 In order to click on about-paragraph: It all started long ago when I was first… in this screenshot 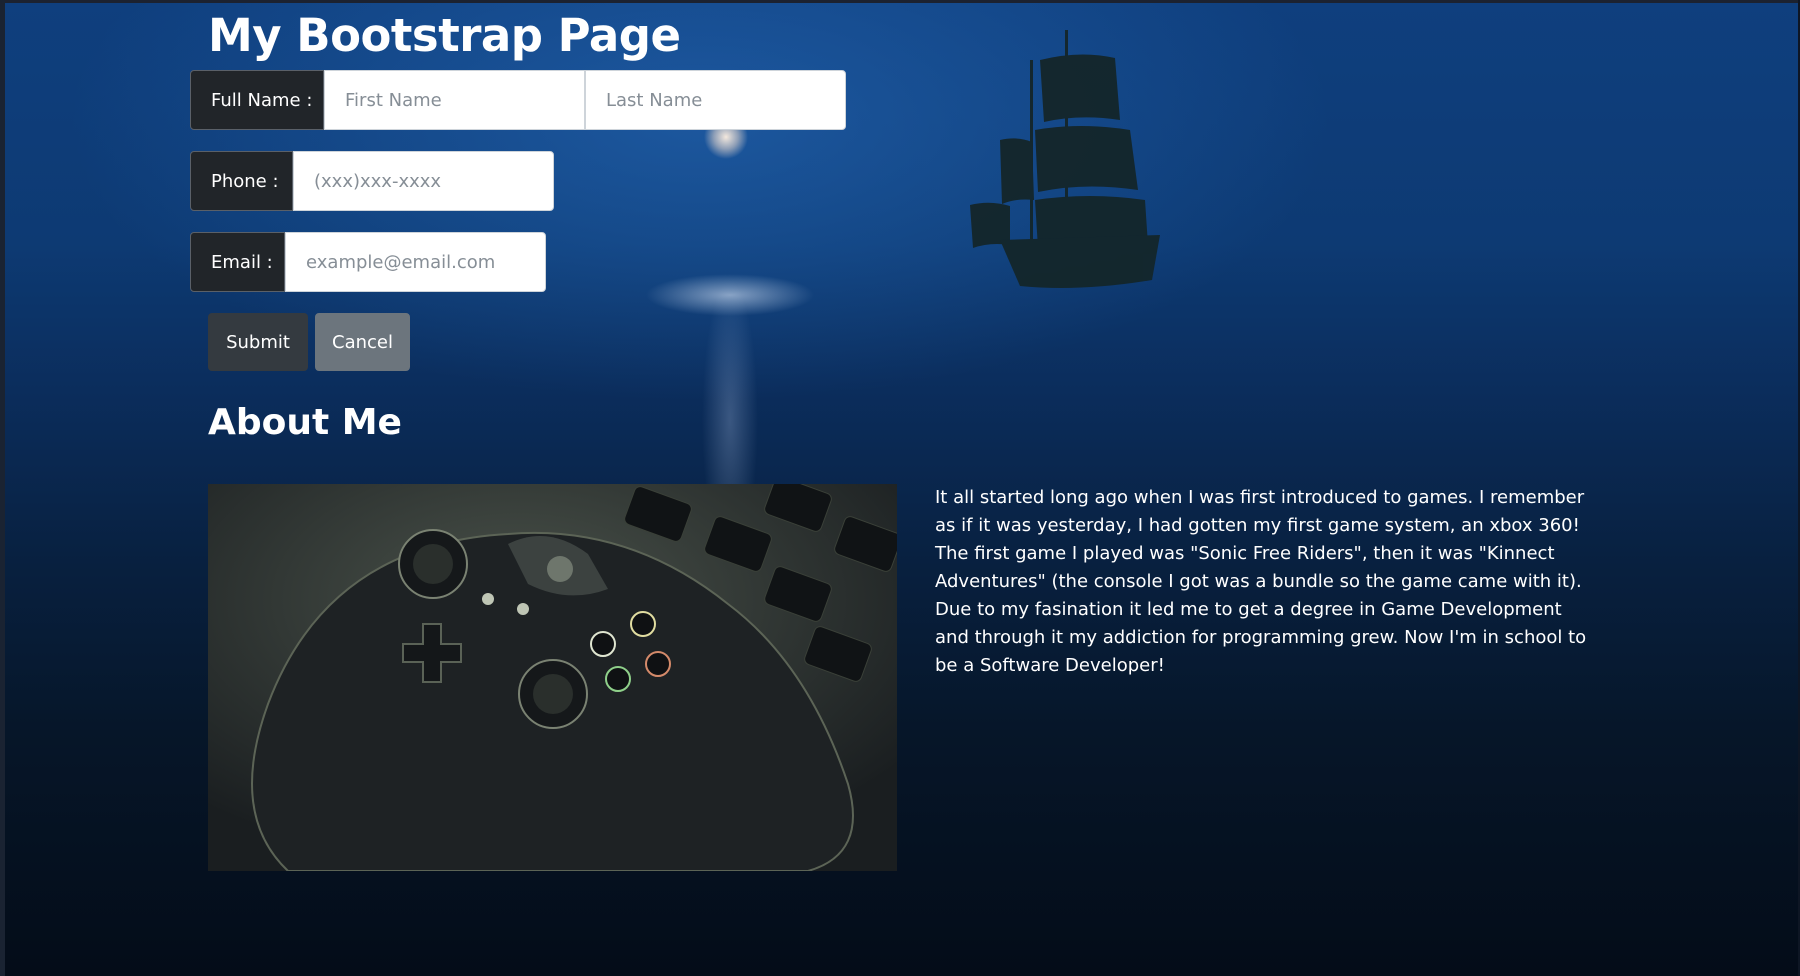, I will do `click(1261, 581)`.